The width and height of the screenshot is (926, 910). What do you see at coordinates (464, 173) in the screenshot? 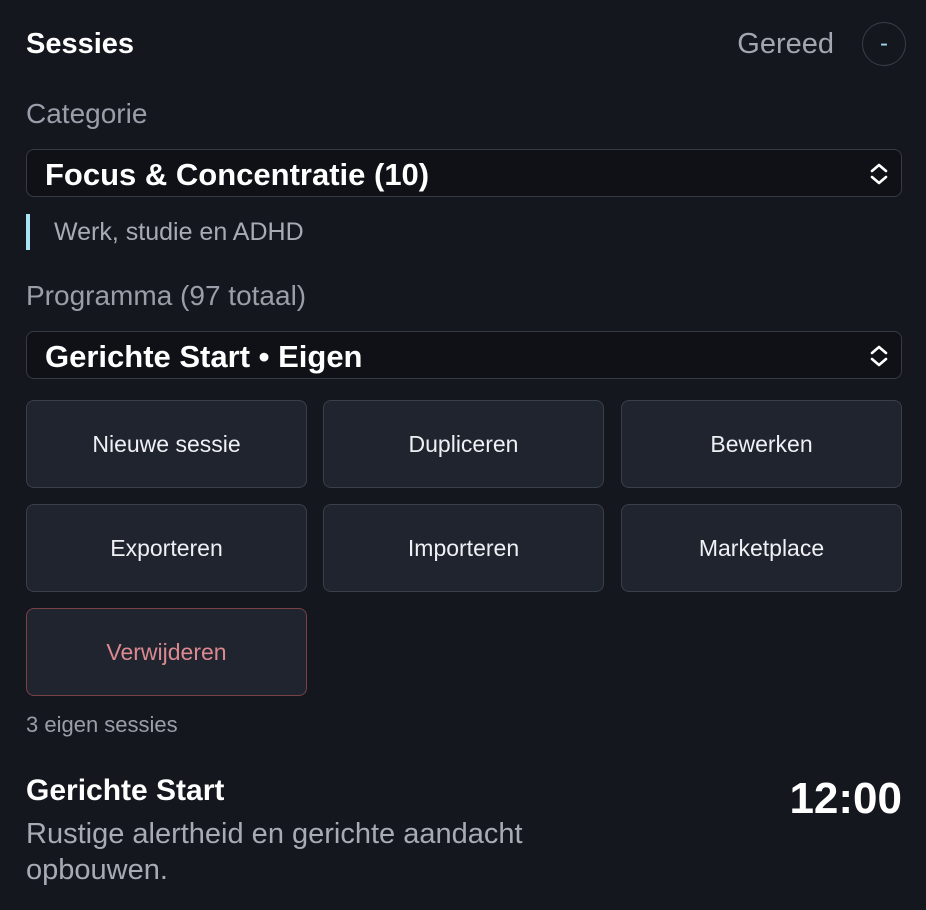
I see `category-select: Focus & Concentratie (10)` at bounding box center [464, 173].